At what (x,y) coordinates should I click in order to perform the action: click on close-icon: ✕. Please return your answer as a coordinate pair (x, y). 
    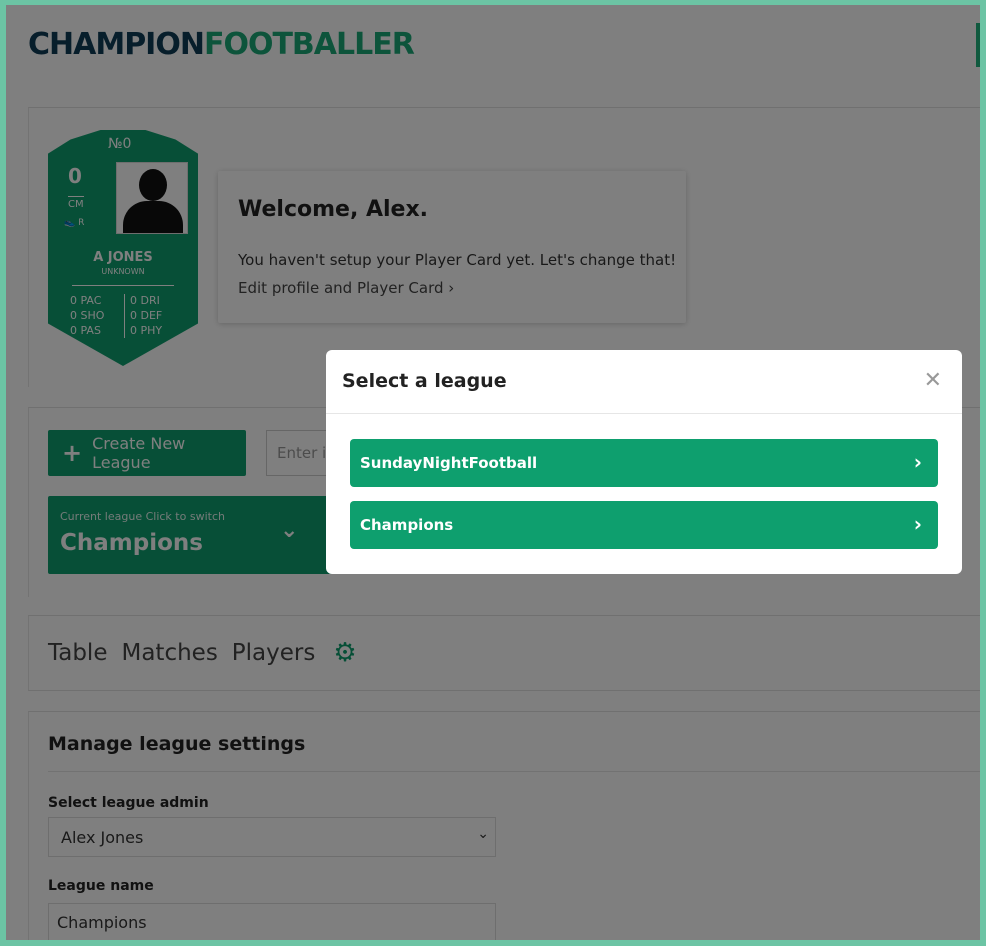
    Looking at the image, I should click on (933, 380).